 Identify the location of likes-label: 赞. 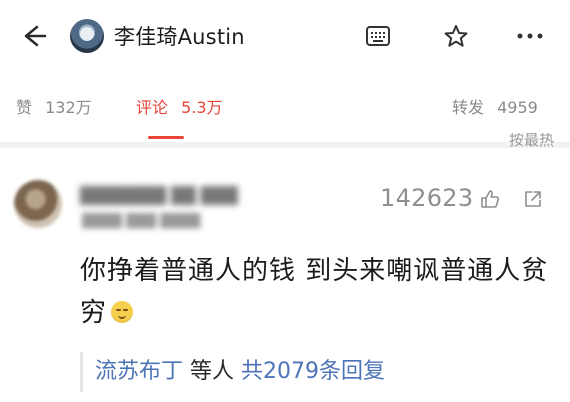
(24, 107).